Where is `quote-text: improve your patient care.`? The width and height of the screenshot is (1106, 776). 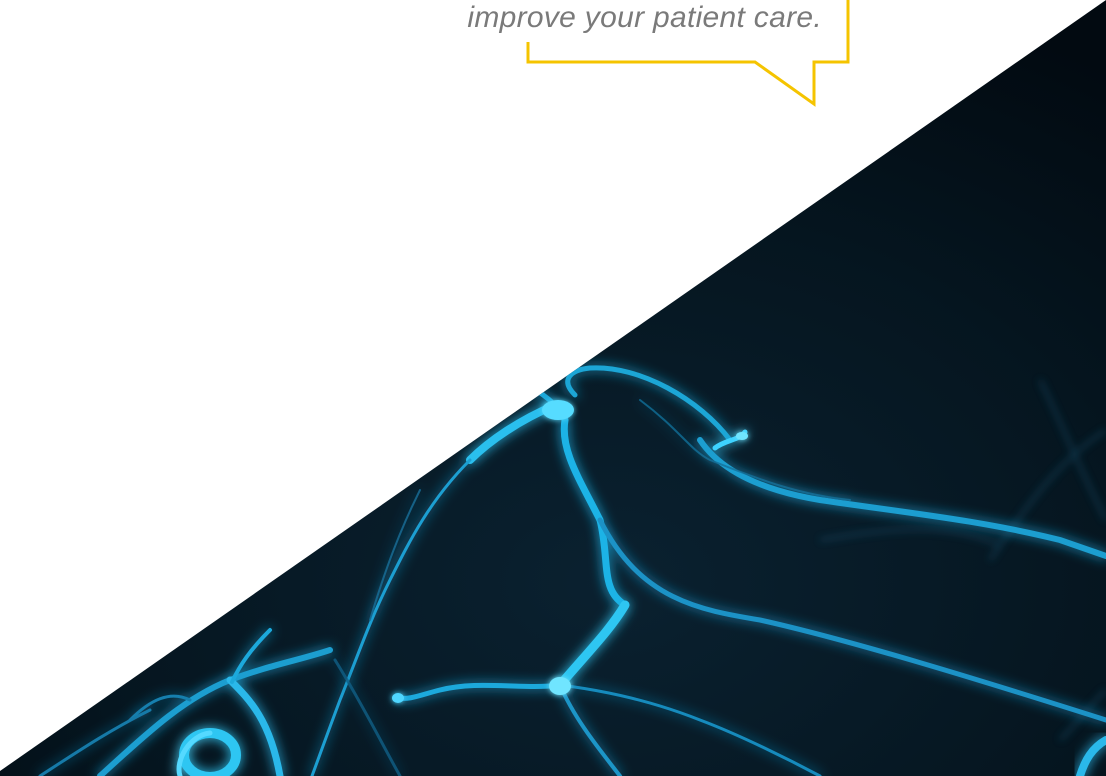
quote-text: improve your patient care. is located at coordinates (644, 17).